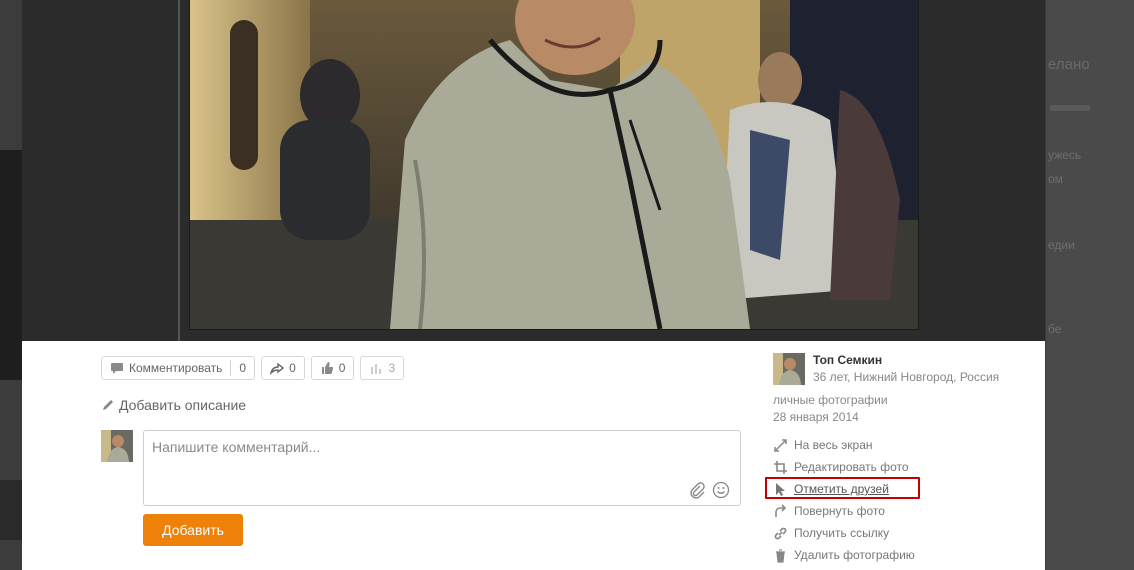 The image size is (1134, 570). Describe the element at coordinates (327, 368) in the screenshot. I see `thumbs-up-icon` at that location.